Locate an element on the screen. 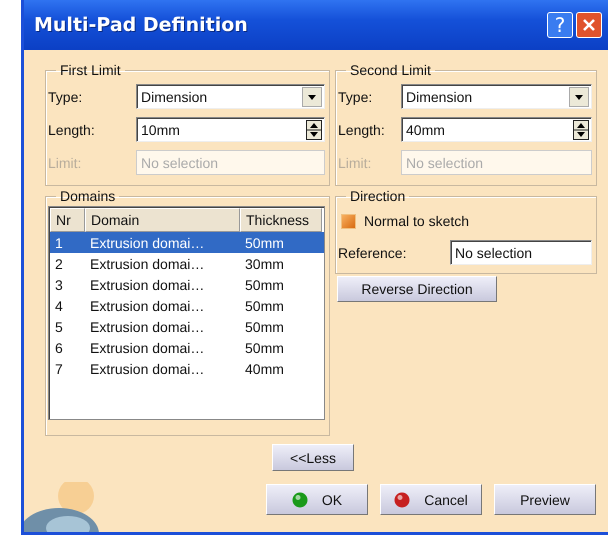  reverse-direction-button: Reverse Direction is located at coordinates (417, 289).